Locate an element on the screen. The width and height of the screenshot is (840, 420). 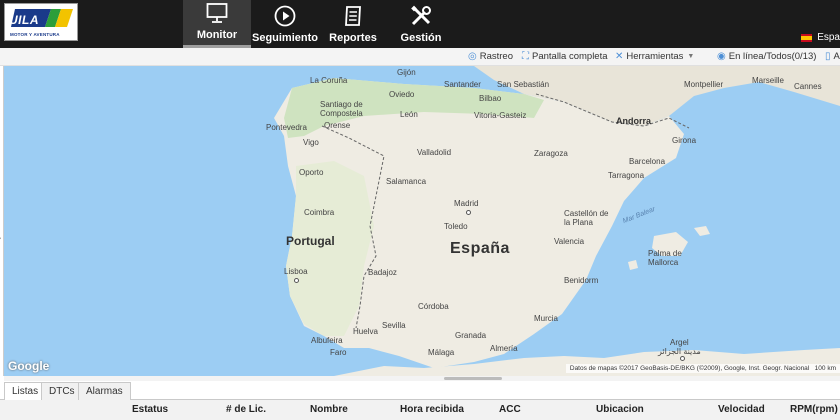
uila-logo: UILA MOTOR Y AVENTURA is located at coordinates (41, 22).